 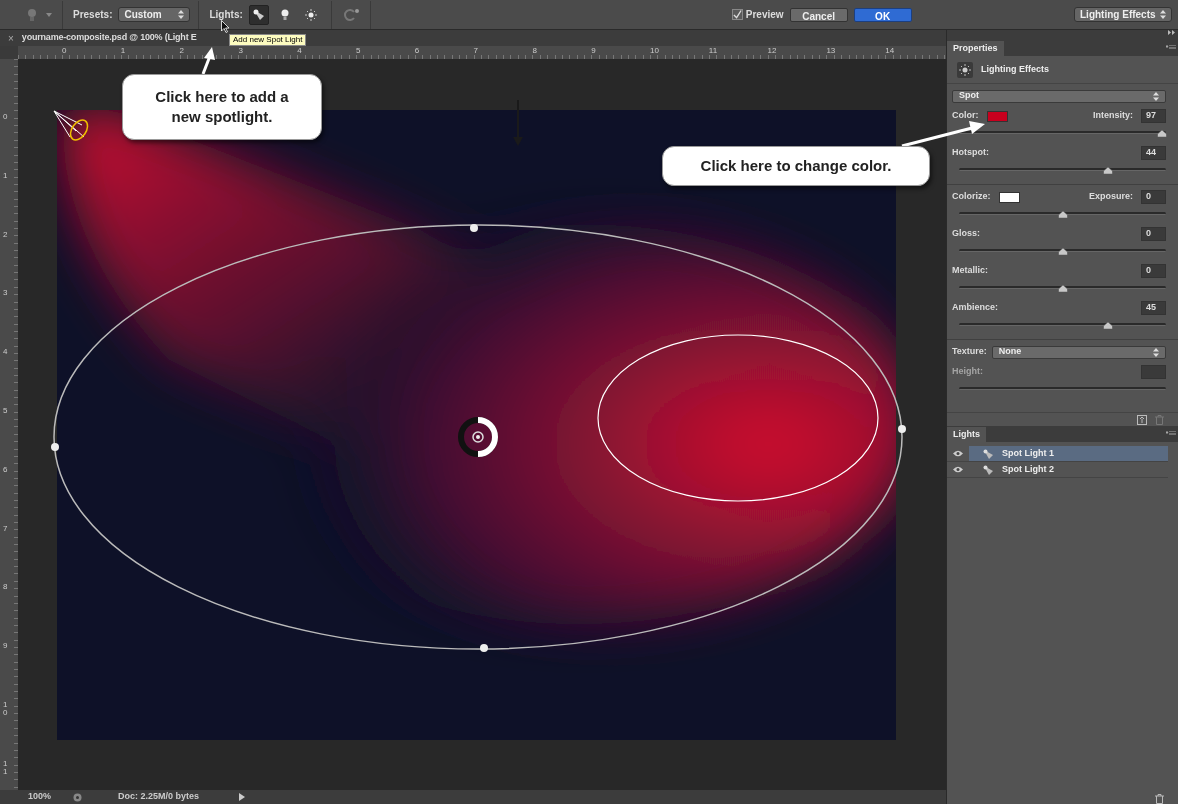 What do you see at coordinates (966, 234) in the screenshot?
I see `field-label: Gloss:` at bounding box center [966, 234].